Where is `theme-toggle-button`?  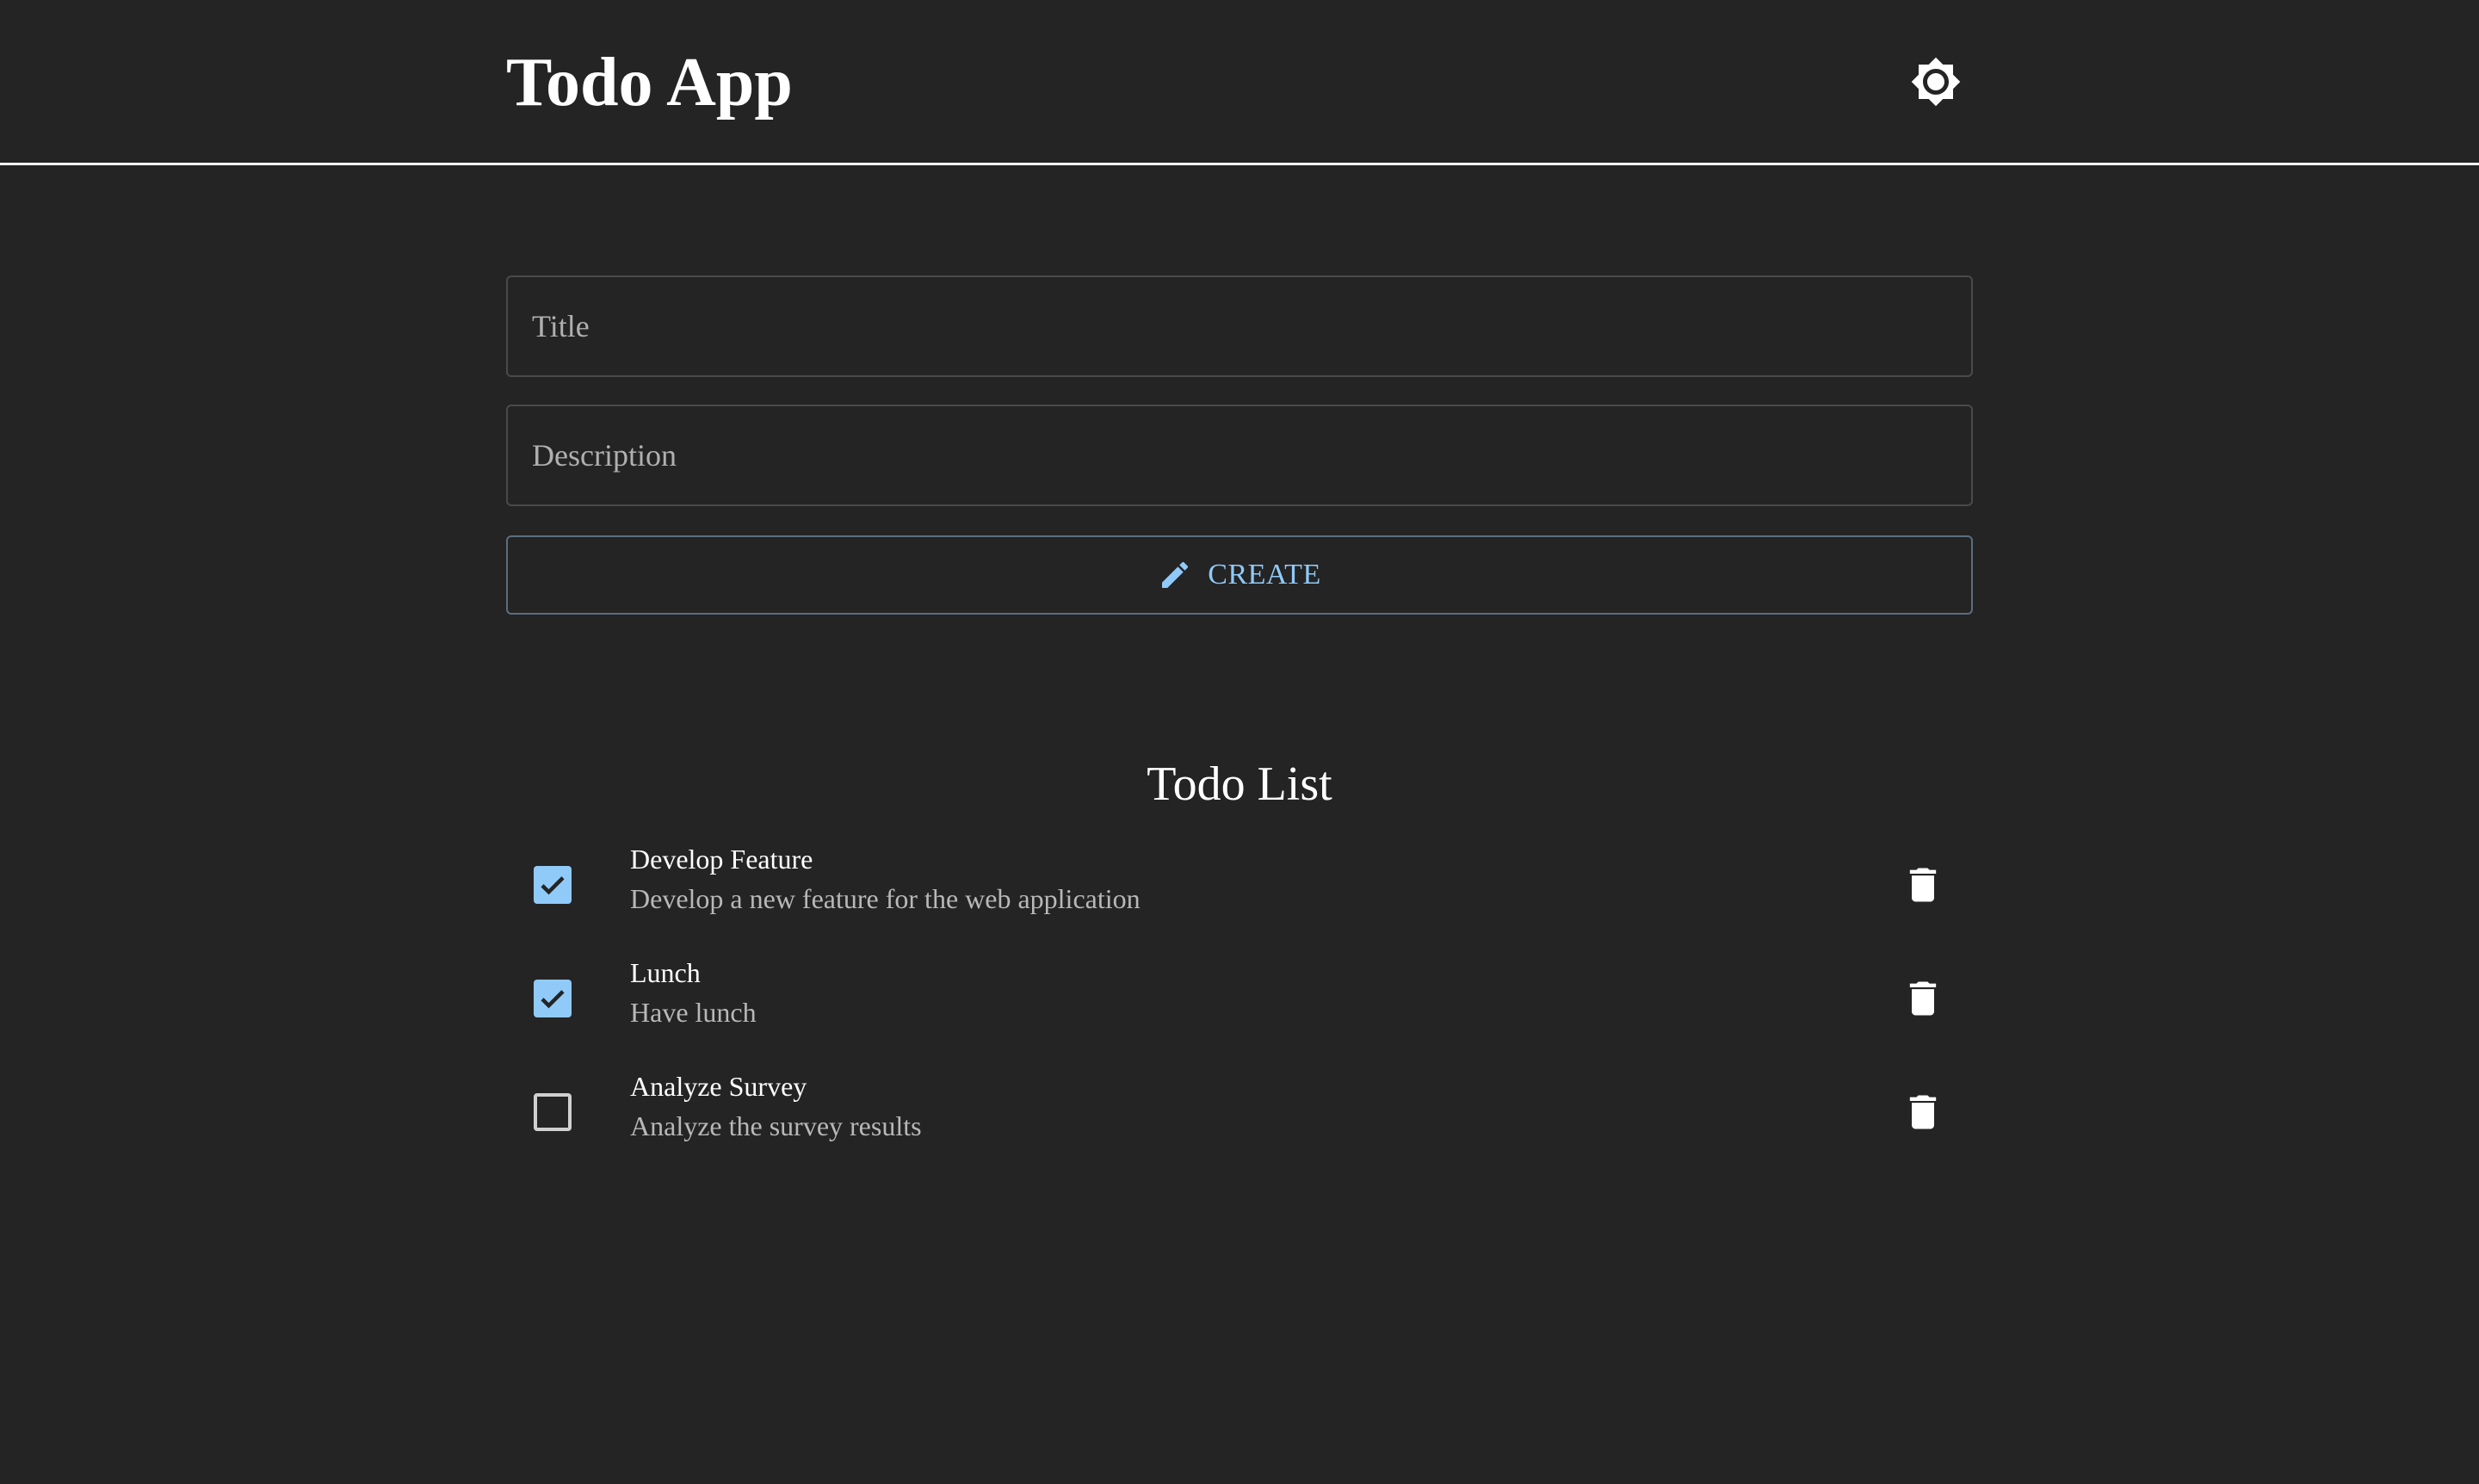
theme-toggle-button is located at coordinates (1936, 82).